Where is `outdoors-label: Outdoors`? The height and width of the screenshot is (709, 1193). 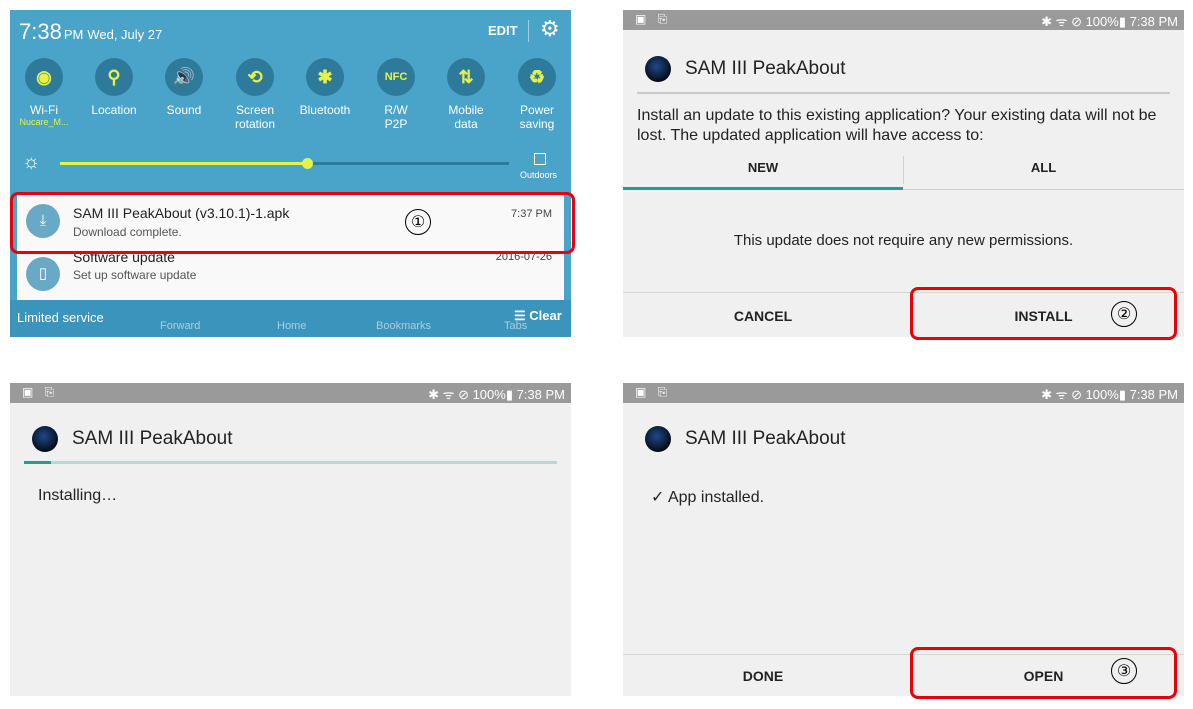 outdoors-label: Outdoors is located at coordinates (539, 175).